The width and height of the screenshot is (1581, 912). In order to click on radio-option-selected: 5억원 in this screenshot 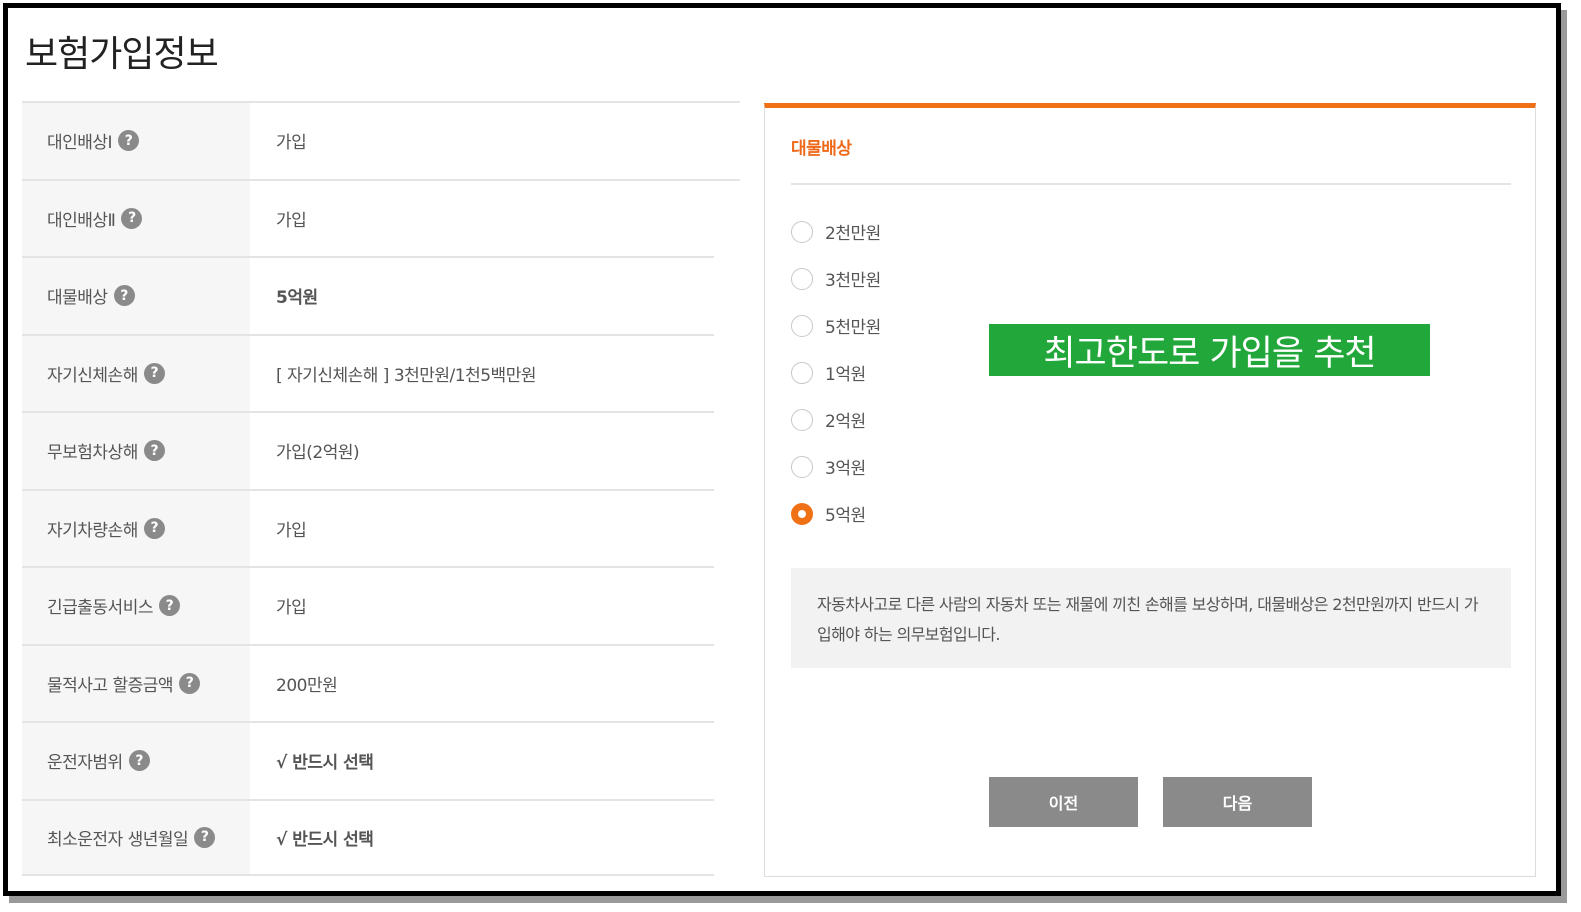, I will do `click(836, 513)`.